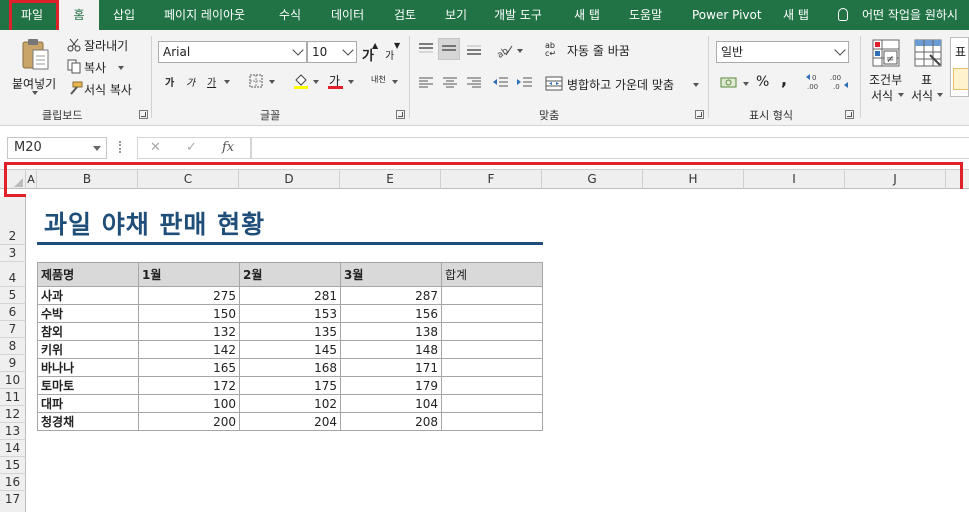 The width and height of the screenshot is (969, 512). I want to click on wrap-text-button: ab c↵ 자동 줄 바꿈, so click(594, 49).